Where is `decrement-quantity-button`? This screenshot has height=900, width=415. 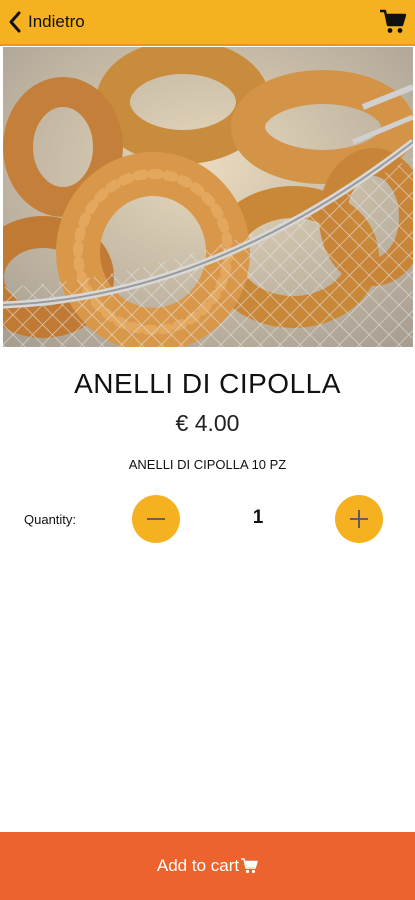 decrement-quantity-button is located at coordinates (156, 519).